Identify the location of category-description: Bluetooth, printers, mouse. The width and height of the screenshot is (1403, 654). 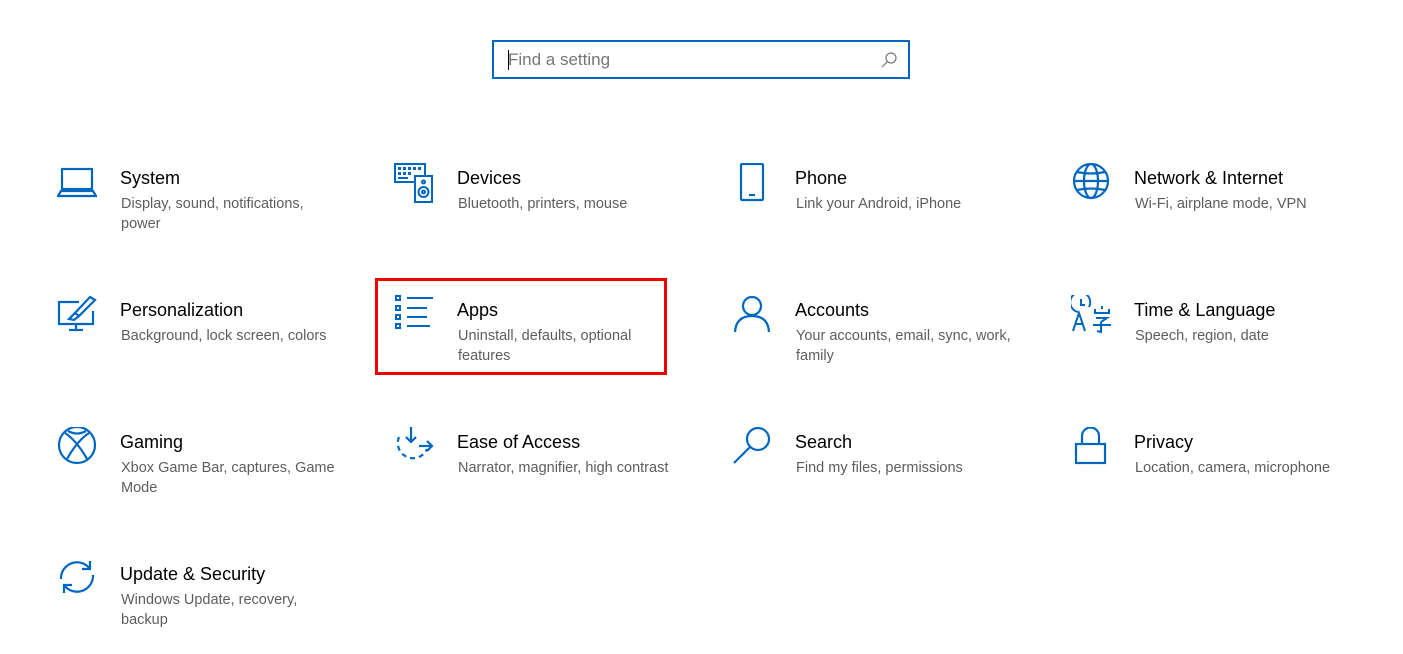
(543, 204).